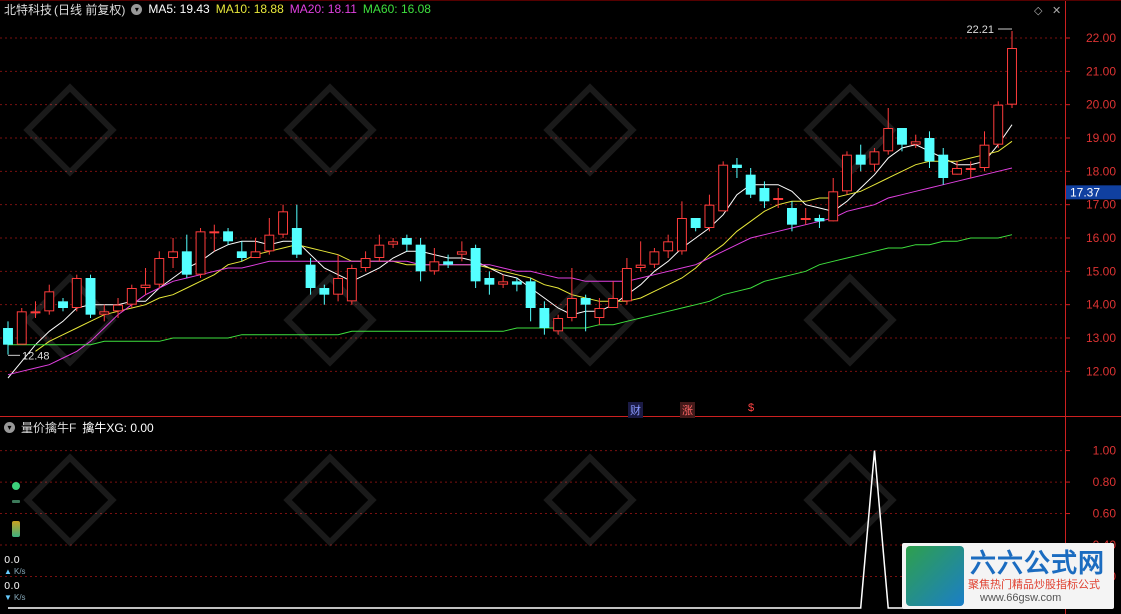 This screenshot has height=614, width=1121. What do you see at coordinates (1105, 482) in the screenshot?
I see `indicator-tick-label: 0.80` at bounding box center [1105, 482].